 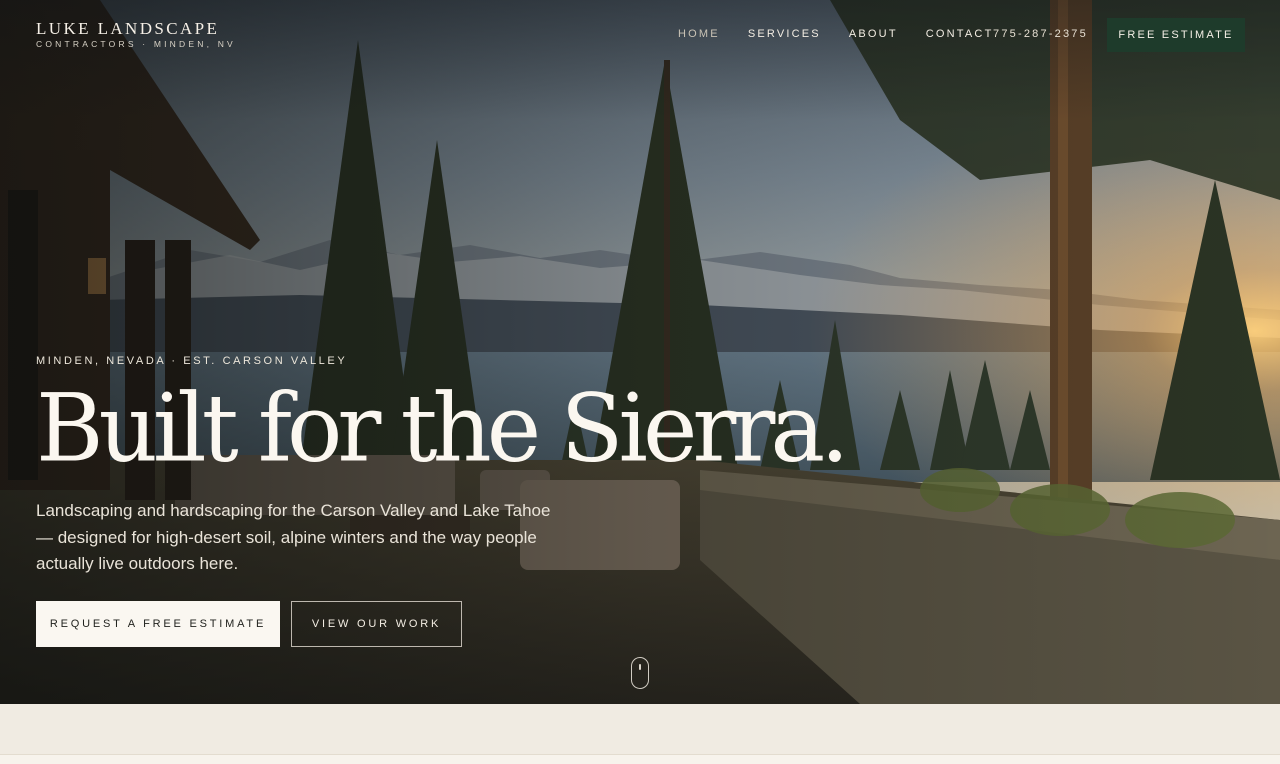 I want to click on main-nav: HOME SERVICES ABOUT CONTACT, so click(x=850, y=34).